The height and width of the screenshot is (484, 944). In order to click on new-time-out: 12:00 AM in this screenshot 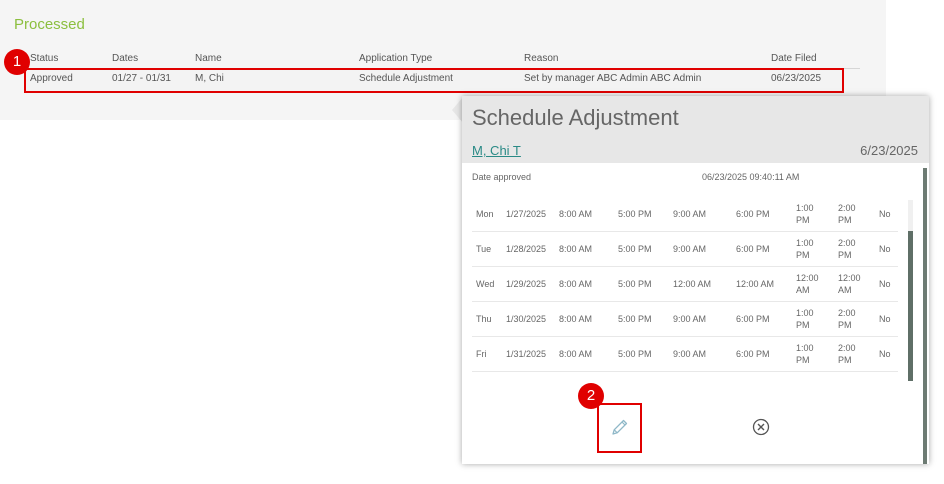, I will do `click(755, 284)`.